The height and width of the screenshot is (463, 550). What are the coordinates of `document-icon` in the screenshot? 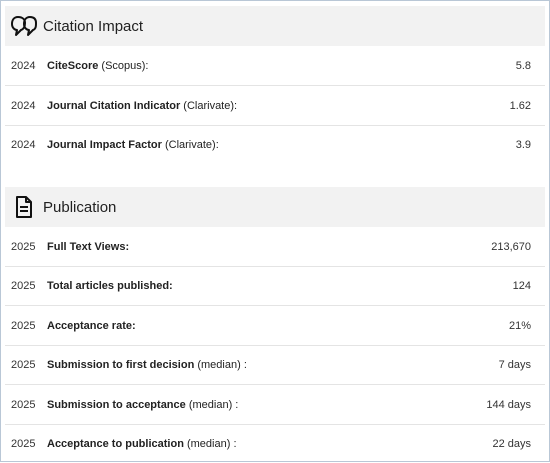 It's located at (24, 207).